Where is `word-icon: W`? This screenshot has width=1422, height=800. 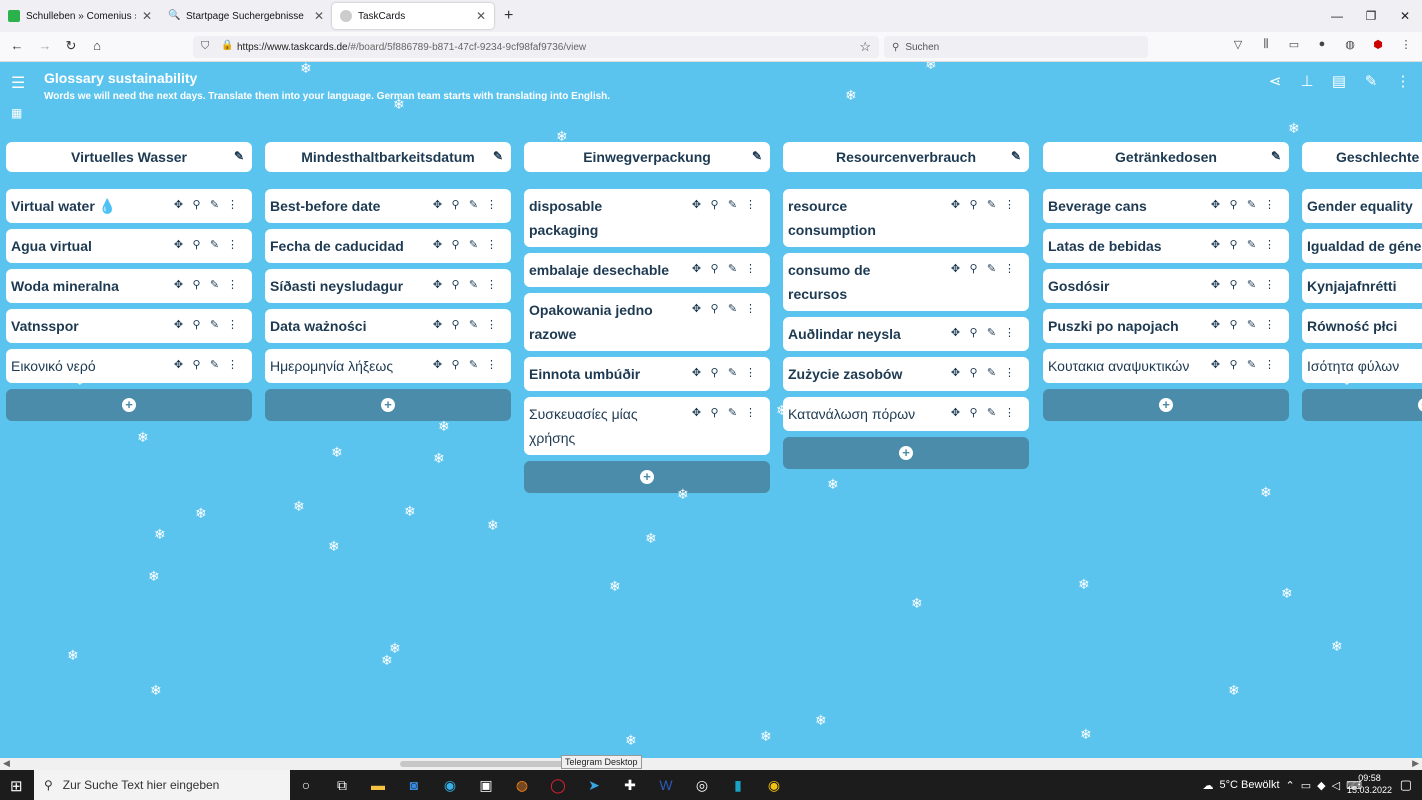 word-icon: W is located at coordinates (666, 785).